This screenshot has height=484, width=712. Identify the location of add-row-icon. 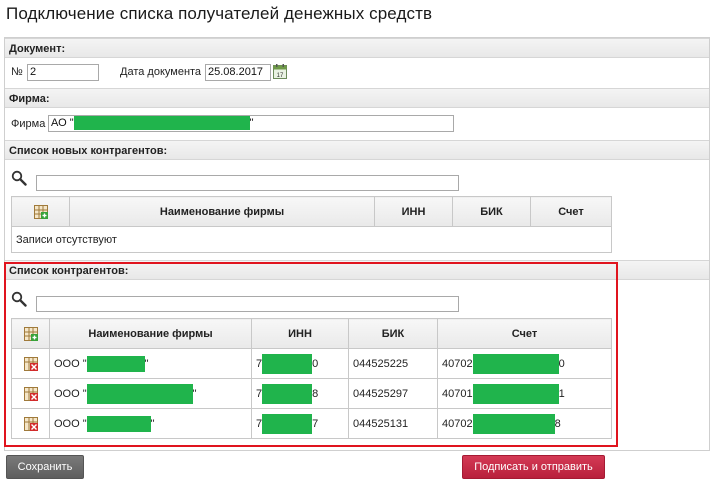
(40, 211).